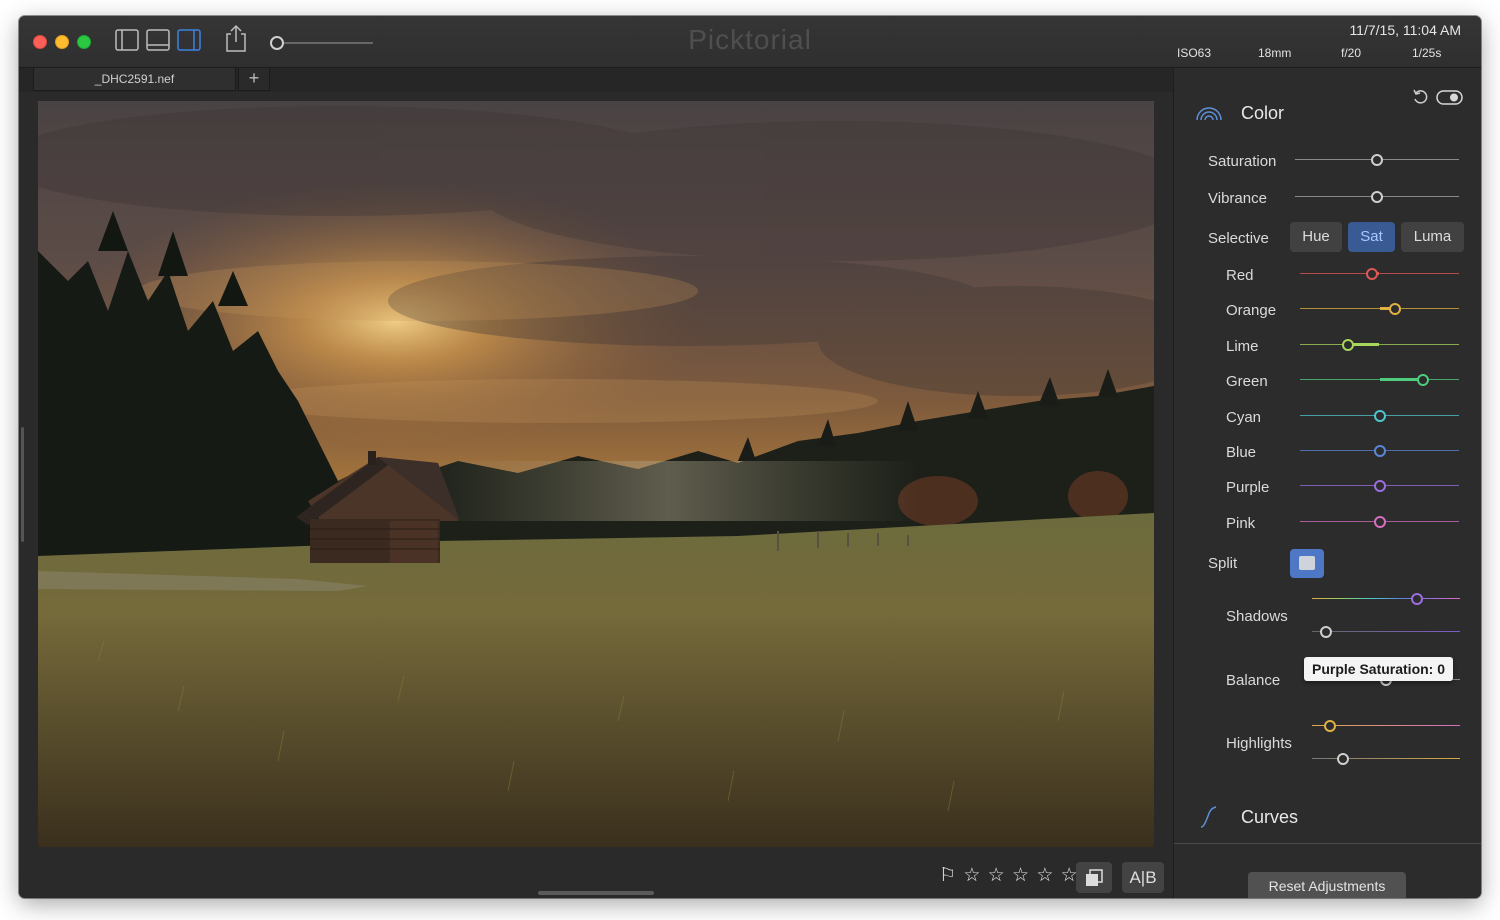 This screenshot has width=1500, height=920. I want to click on exif-shutter: 1/25s, so click(1427, 53).